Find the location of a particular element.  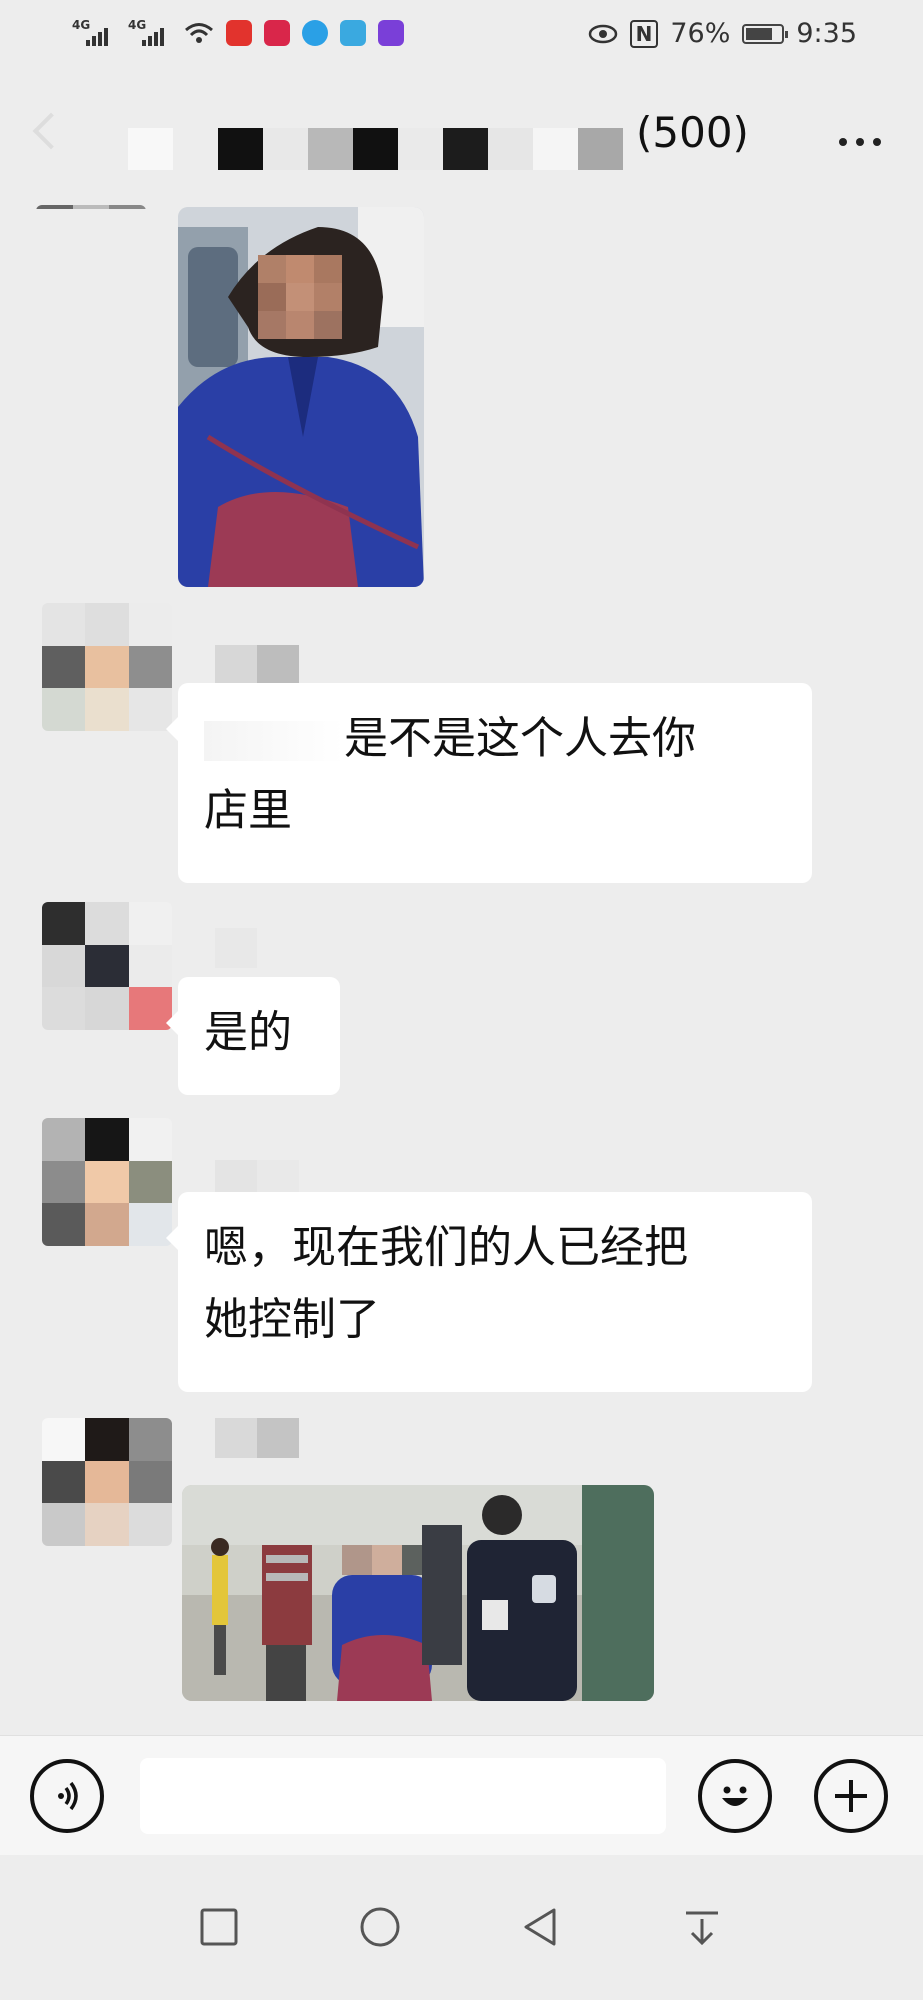

nfc-icon: N is located at coordinates (644, 33).